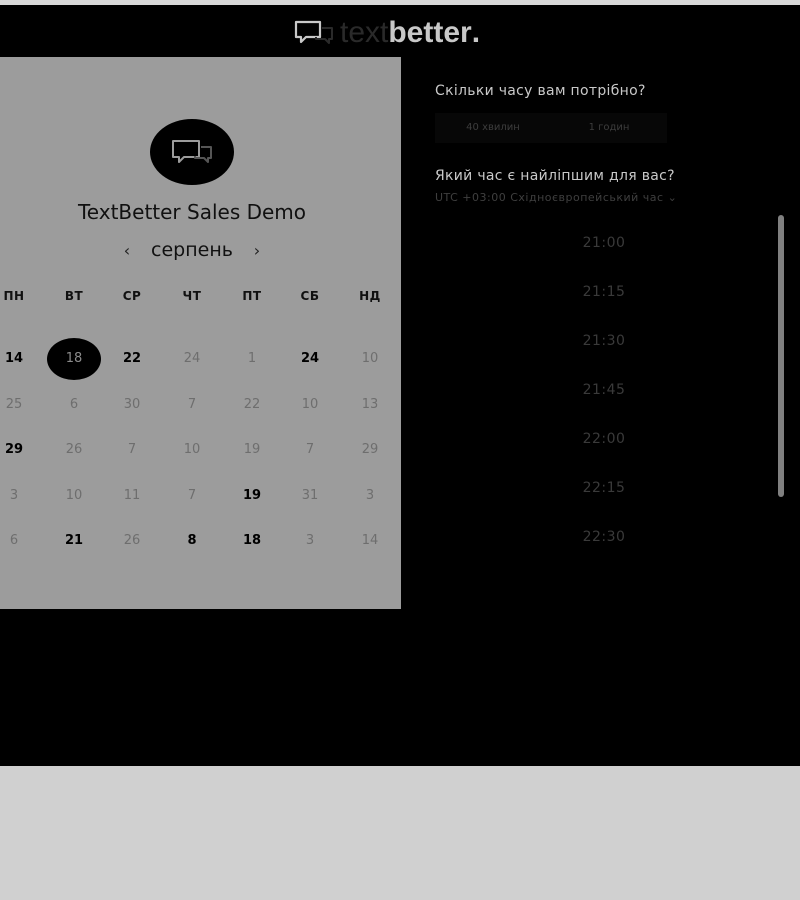 The height and width of the screenshot is (900, 800). Describe the element at coordinates (14, 296) in the screenshot. I see `weekday-label: ПН` at that location.